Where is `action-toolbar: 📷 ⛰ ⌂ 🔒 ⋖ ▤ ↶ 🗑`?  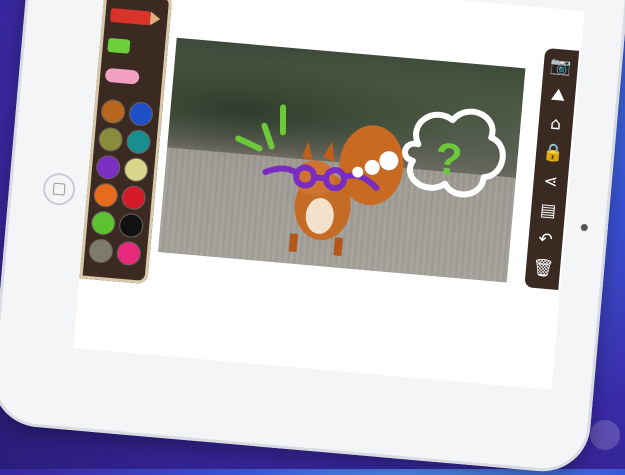
action-toolbar: 📷 ⛰ ⌂ 🔒 ⋖ ▤ ↶ 🗑 is located at coordinates (552, 169).